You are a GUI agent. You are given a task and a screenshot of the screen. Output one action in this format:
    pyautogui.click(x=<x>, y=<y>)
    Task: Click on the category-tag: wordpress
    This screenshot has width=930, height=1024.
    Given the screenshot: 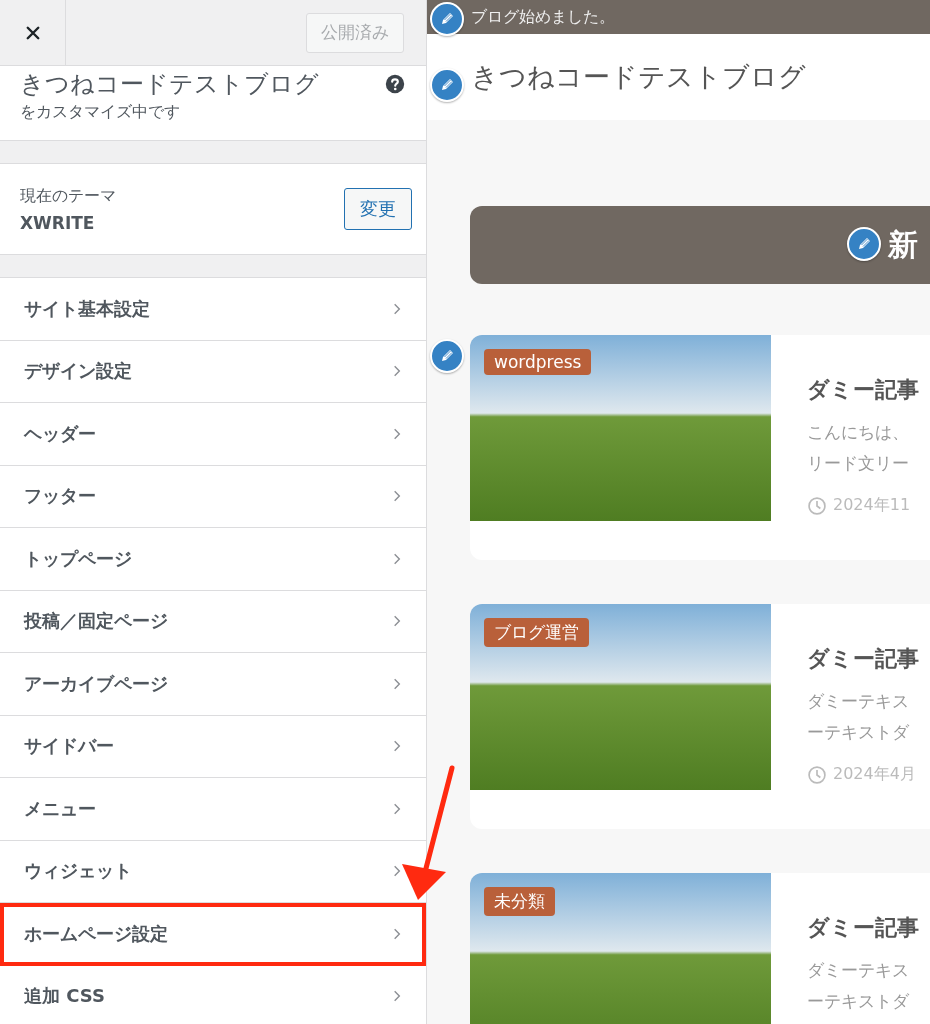 What is the action you would take?
    pyautogui.click(x=538, y=362)
    